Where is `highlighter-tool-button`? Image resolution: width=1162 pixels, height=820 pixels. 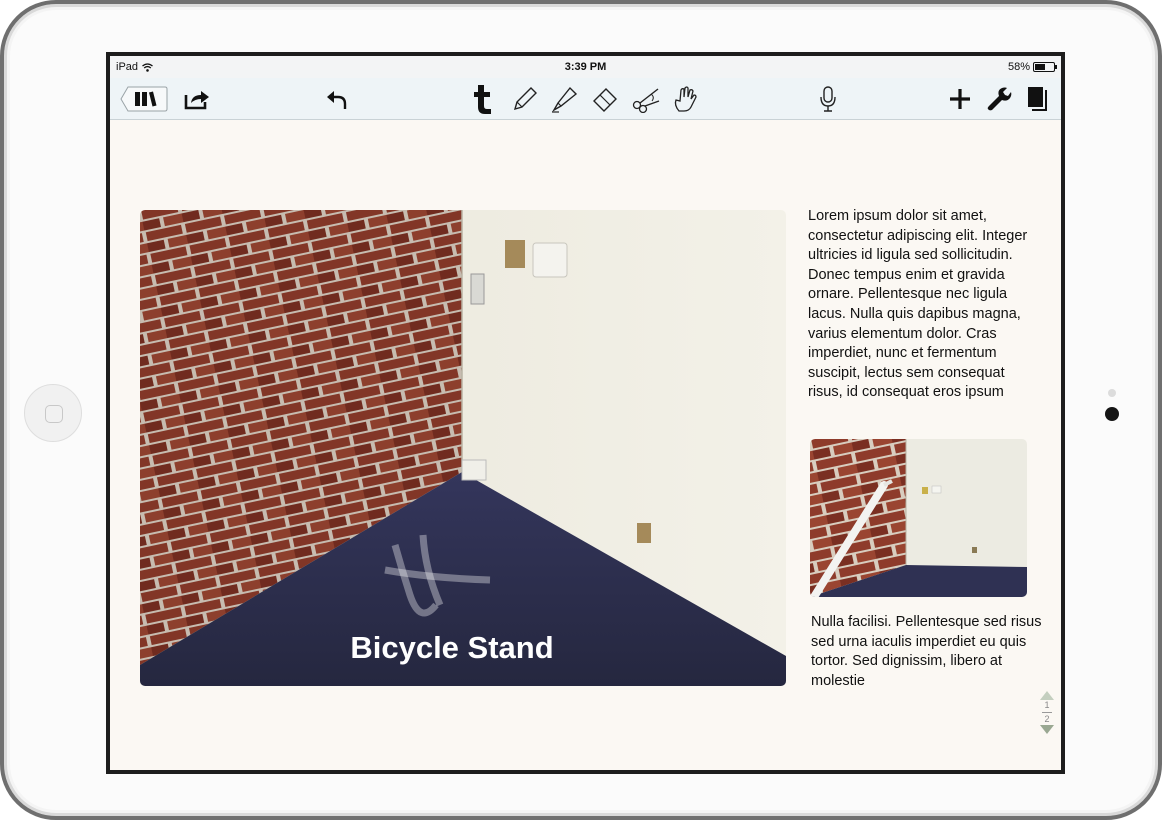 highlighter-tool-button is located at coordinates (565, 99).